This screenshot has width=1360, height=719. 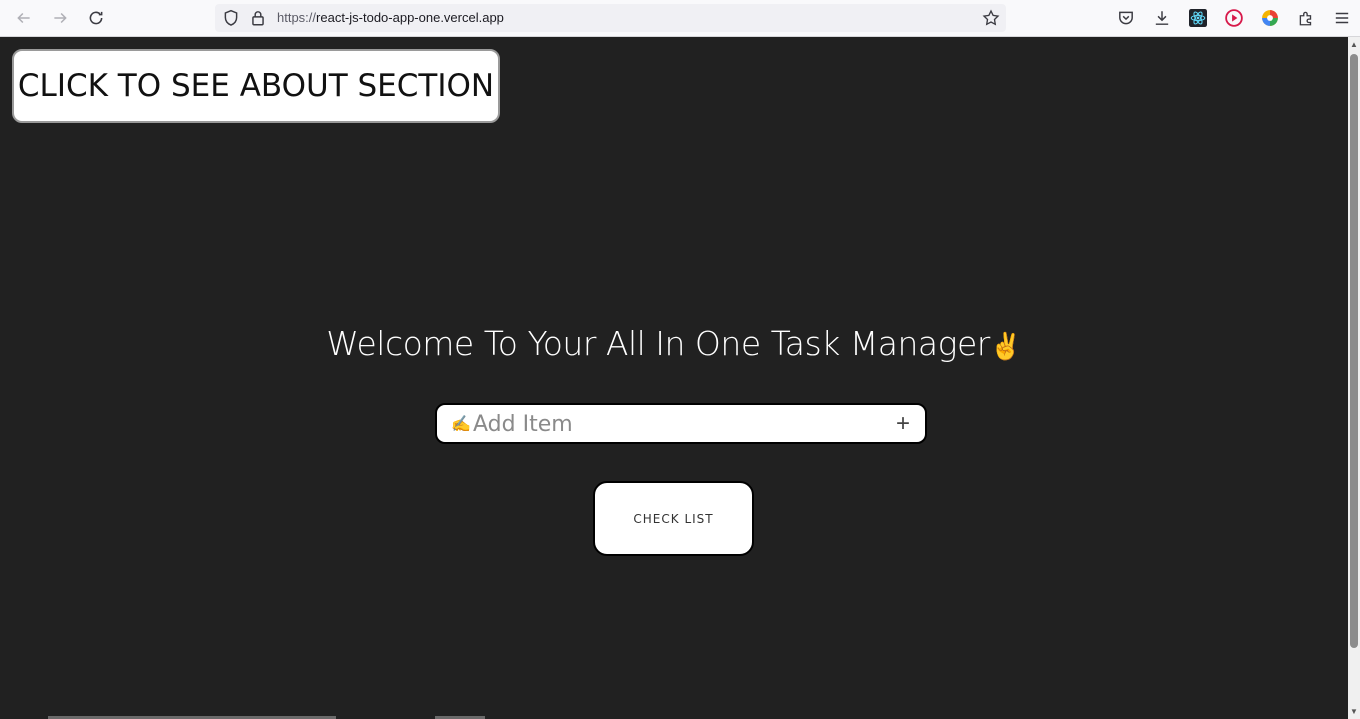 I want to click on media-extension-icon, so click(x=1234, y=18).